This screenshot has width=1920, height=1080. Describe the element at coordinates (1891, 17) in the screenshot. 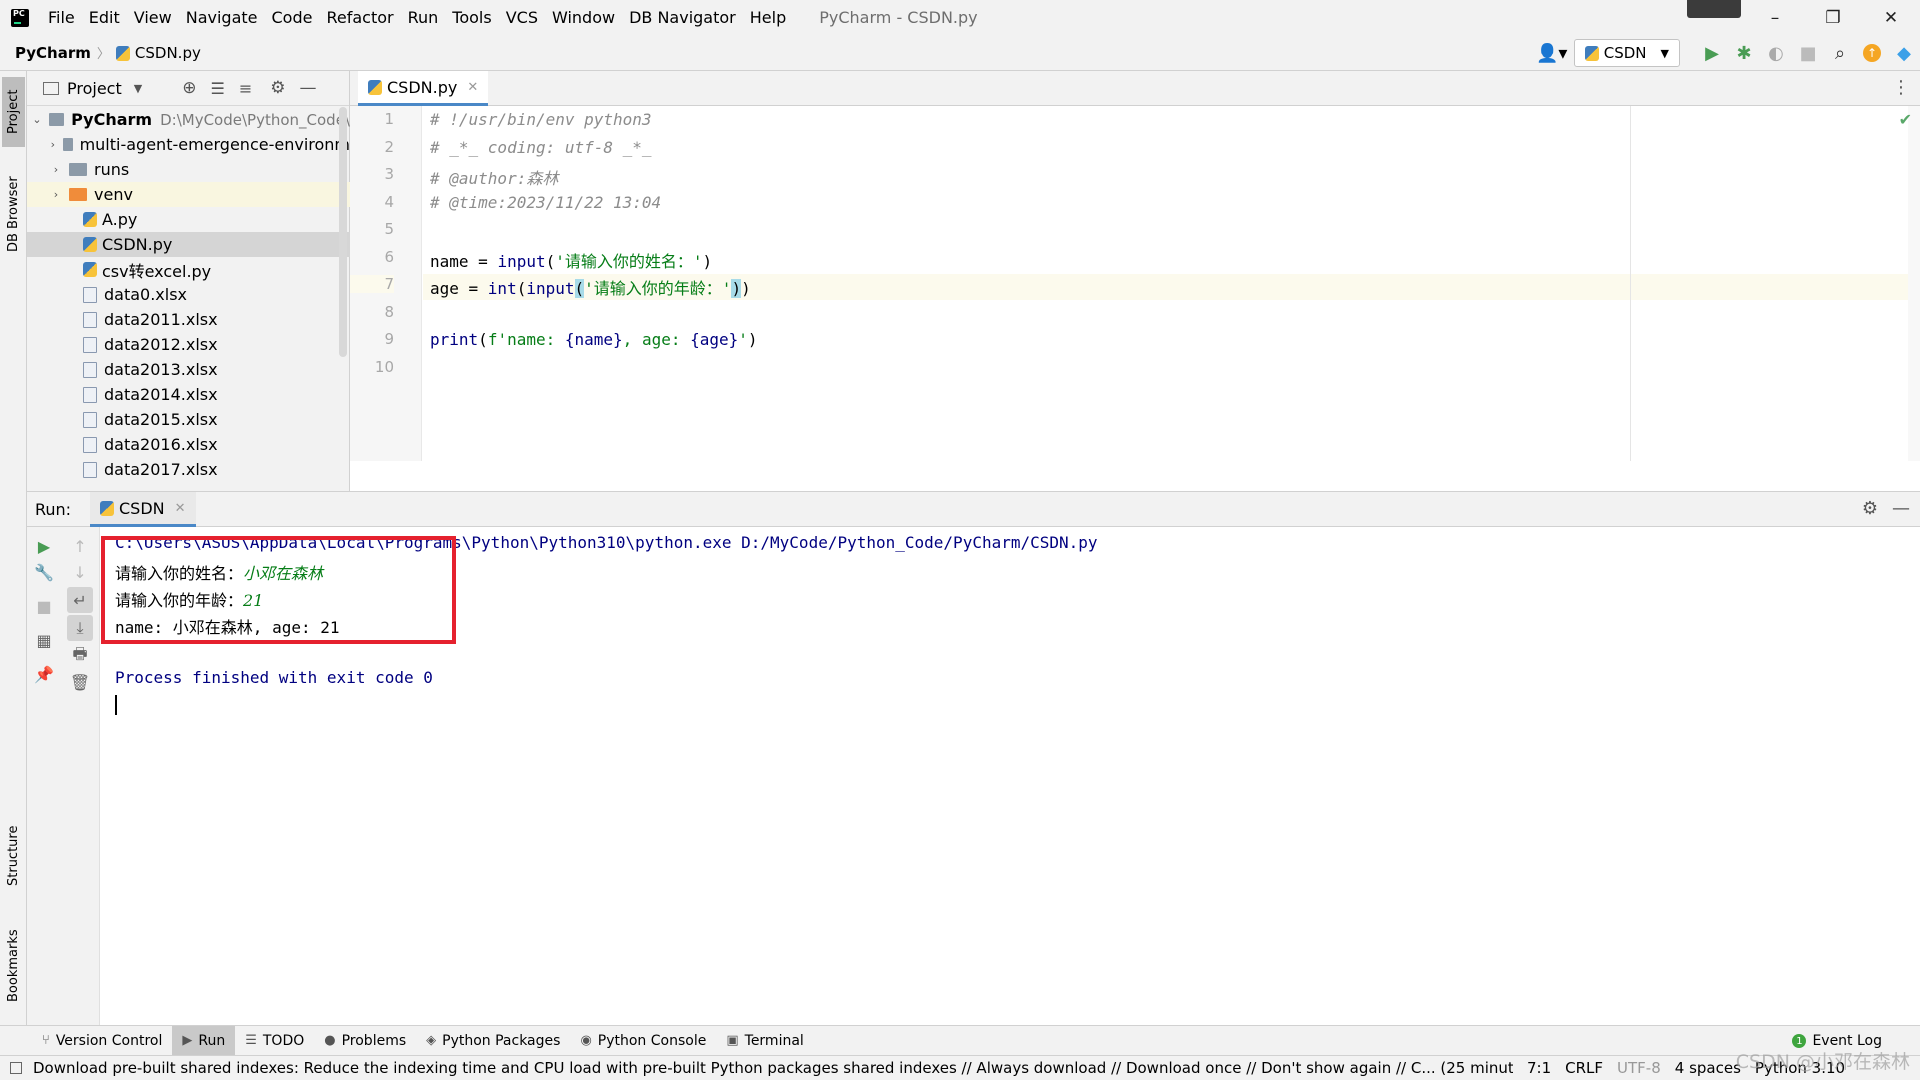

I see `close-window-button: ✕` at that location.